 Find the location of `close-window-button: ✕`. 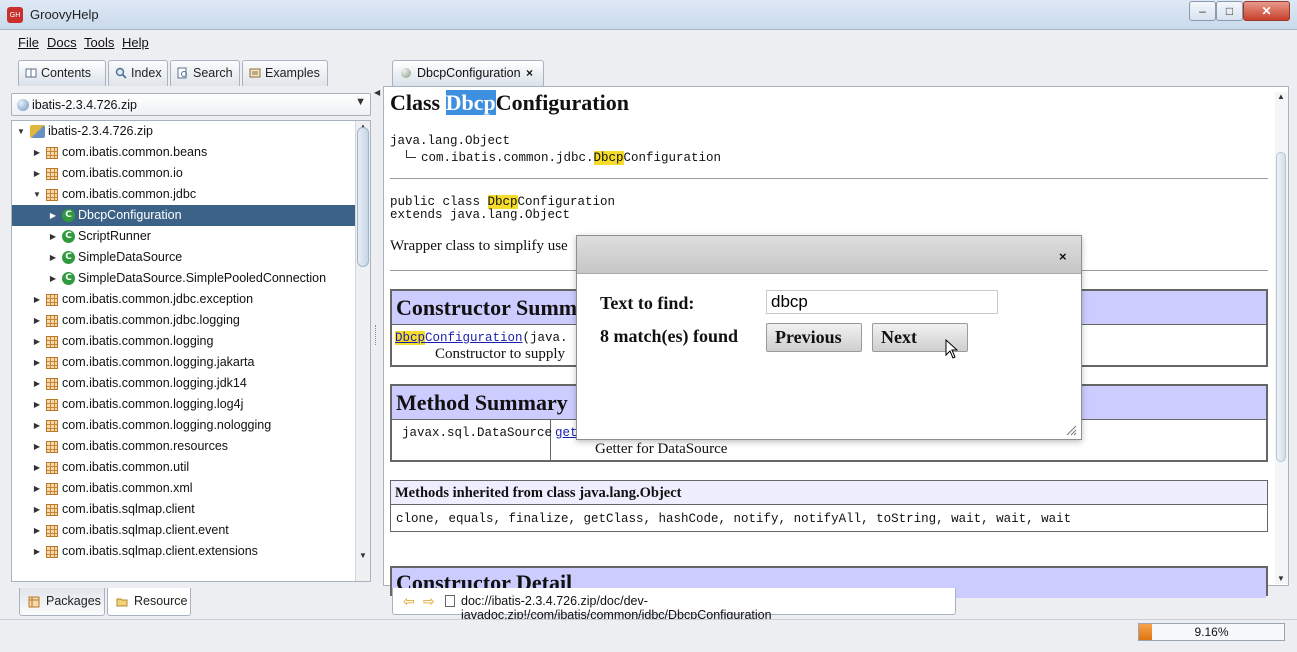

close-window-button: ✕ is located at coordinates (1266, 11).